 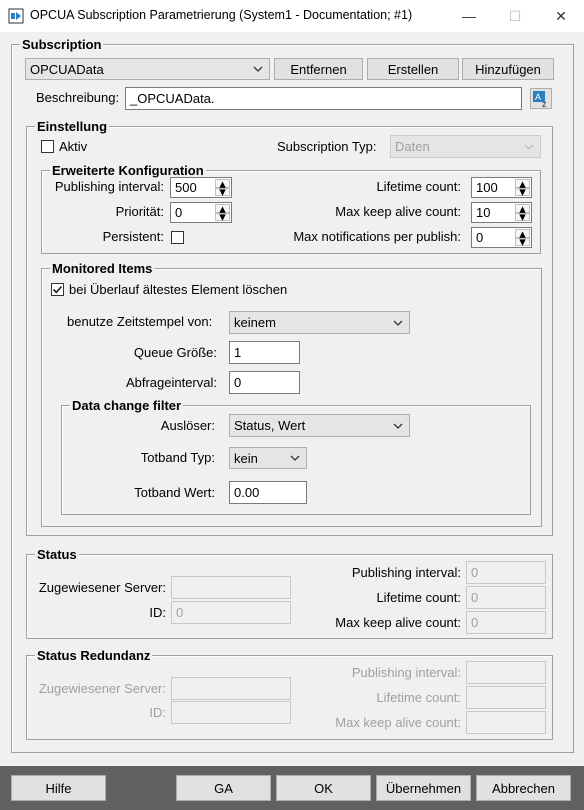 I want to click on description-label: Beschreibung:, so click(x=78, y=97).